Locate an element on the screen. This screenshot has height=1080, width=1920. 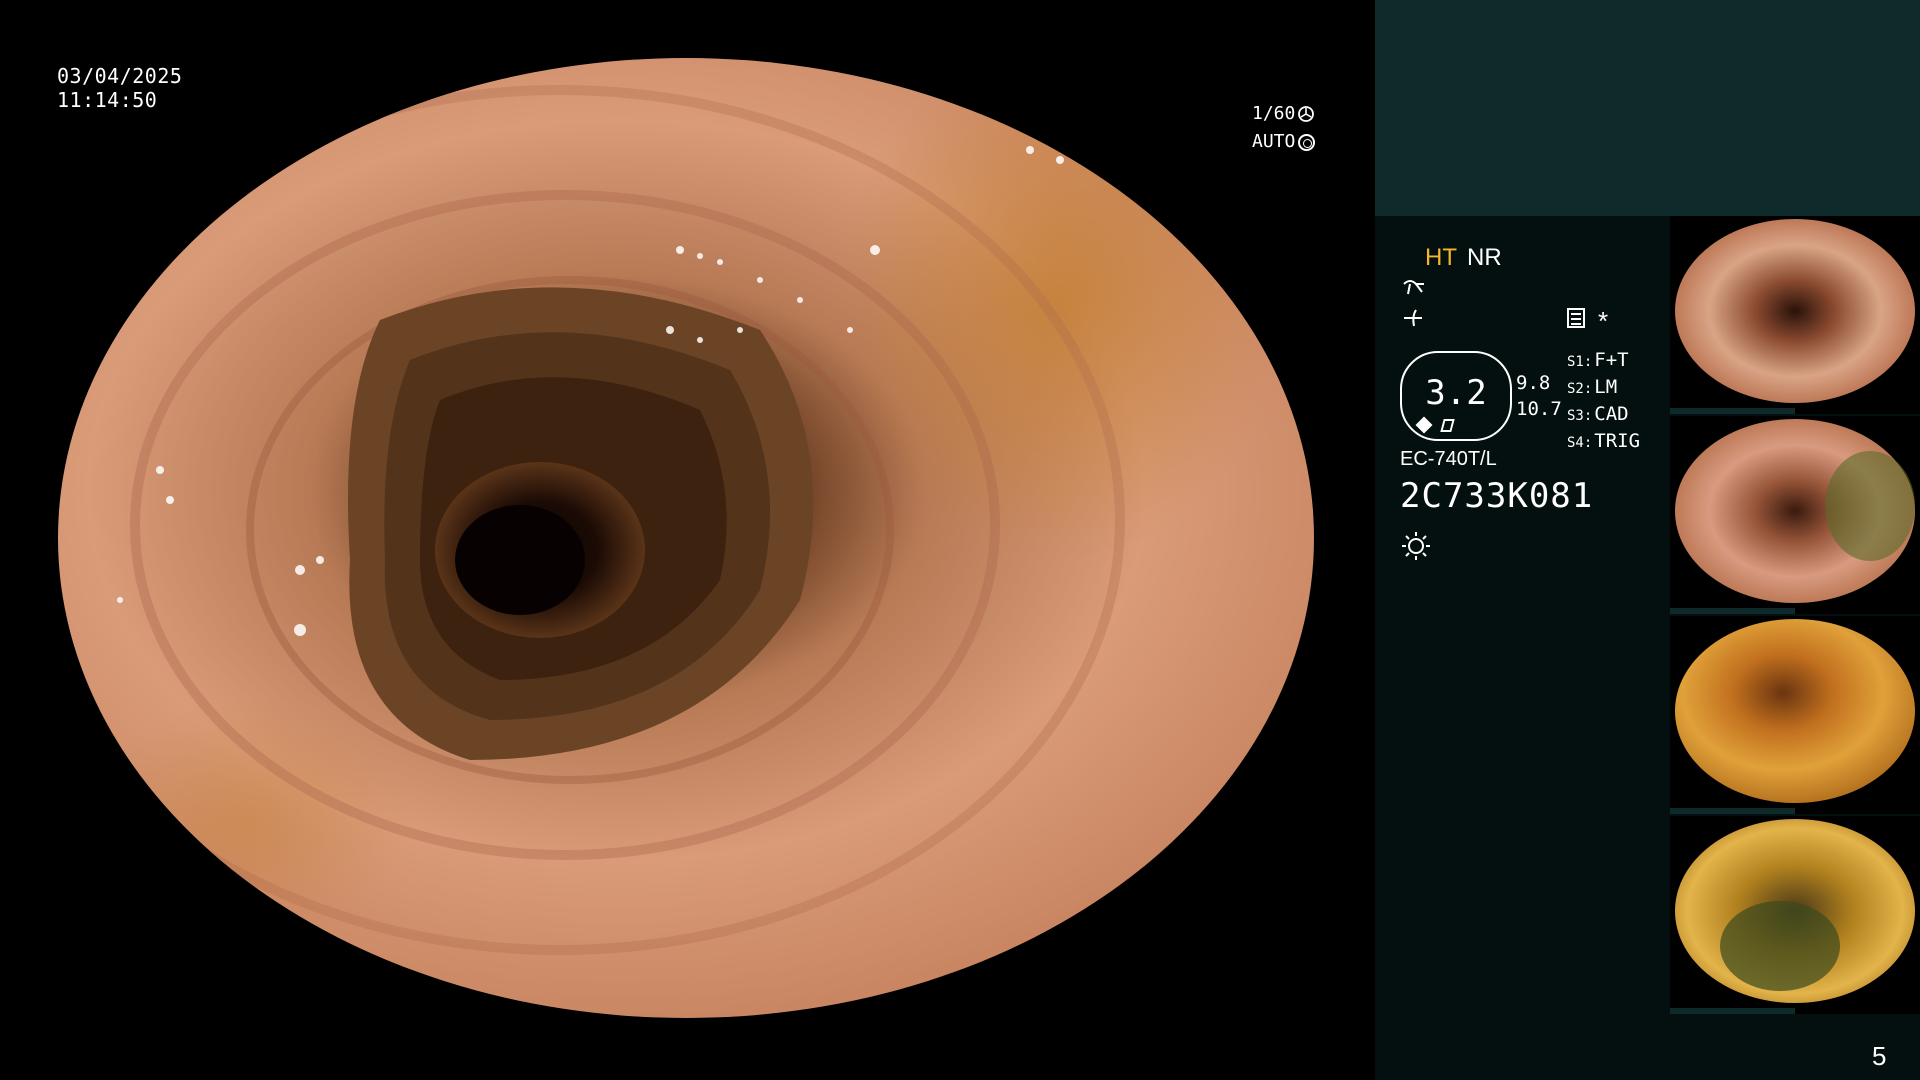
date-label: 03/04/2025 is located at coordinates (120, 76).